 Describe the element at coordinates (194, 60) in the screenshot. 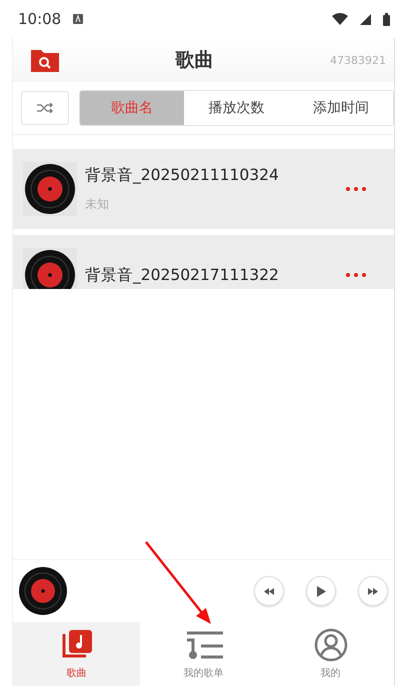

I see `page-title: 歌曲` at that location.